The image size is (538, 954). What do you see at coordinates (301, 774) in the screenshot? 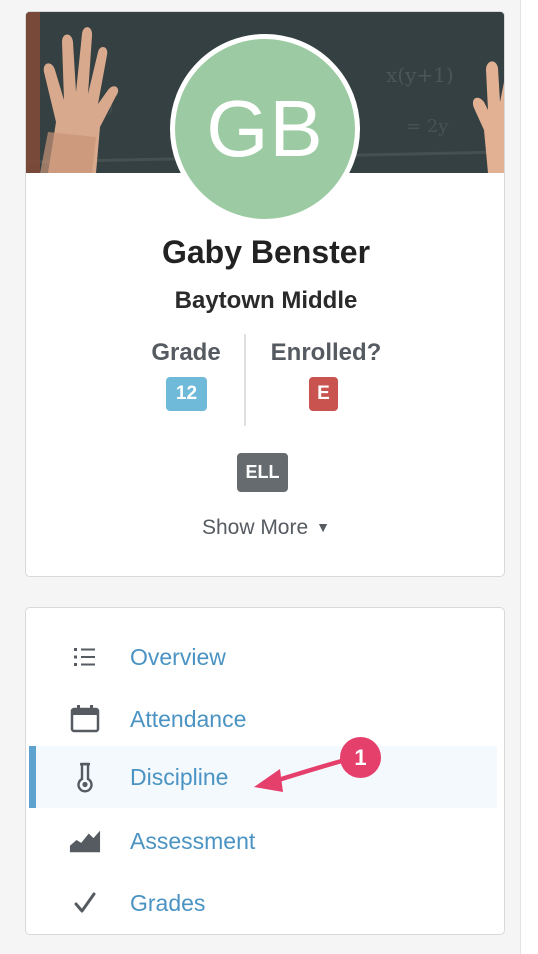
I see `annotation-arrow` at bounding box center [301, 774].